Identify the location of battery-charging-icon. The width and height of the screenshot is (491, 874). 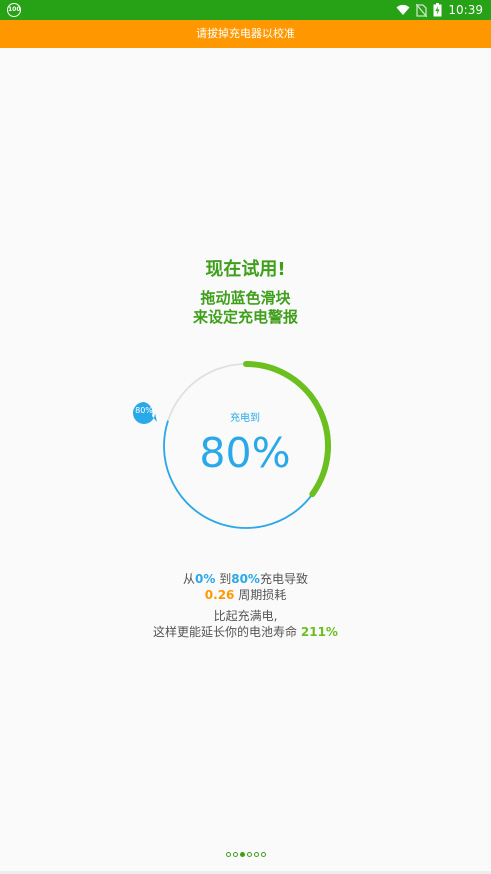
(437, 10).